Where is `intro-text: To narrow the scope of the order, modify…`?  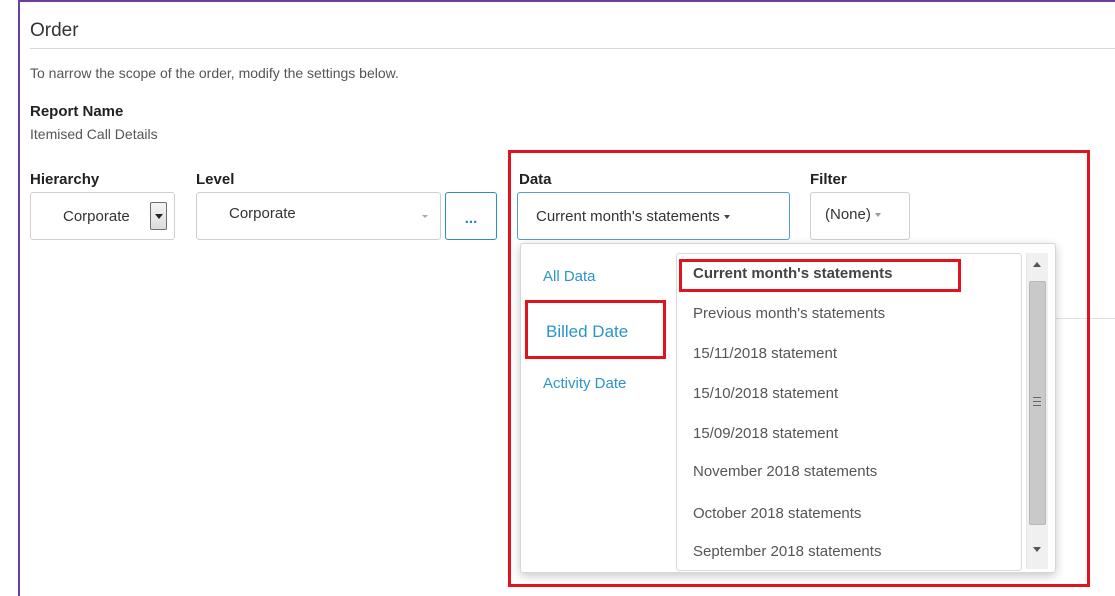
intro-text: To narrow the scope of the order, modify… is located at coordinates (214, 73).